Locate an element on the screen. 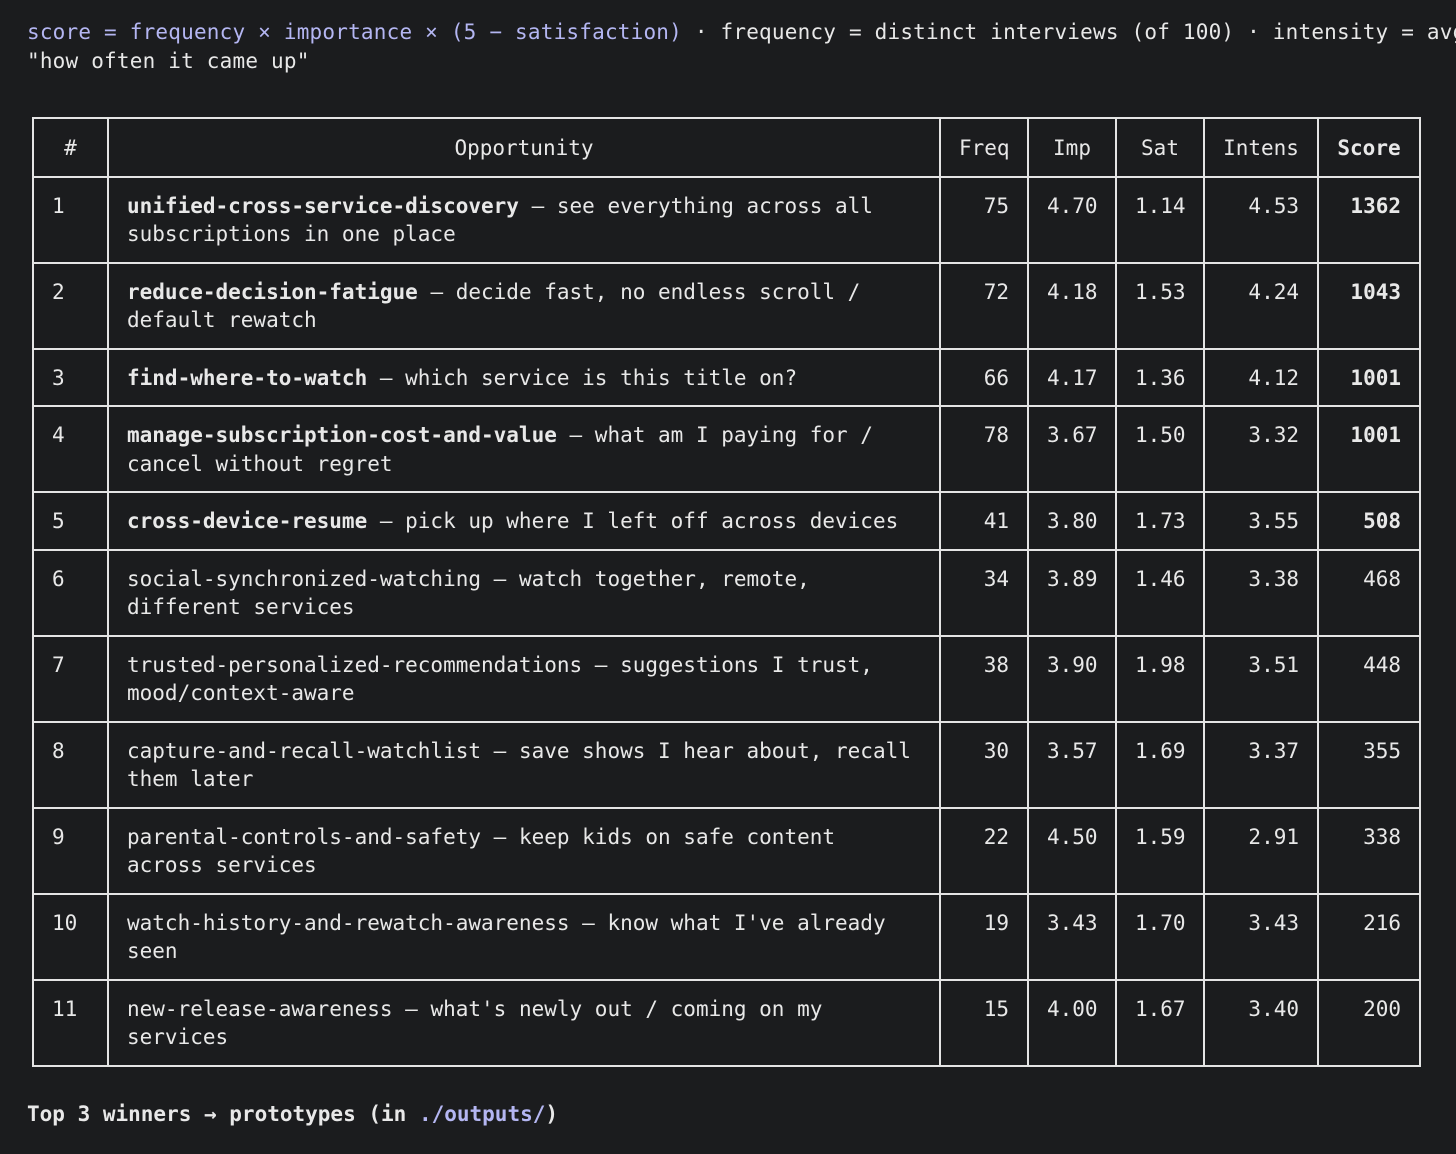  intens-cell: 2.91 is located at coordinates (1261, 850).